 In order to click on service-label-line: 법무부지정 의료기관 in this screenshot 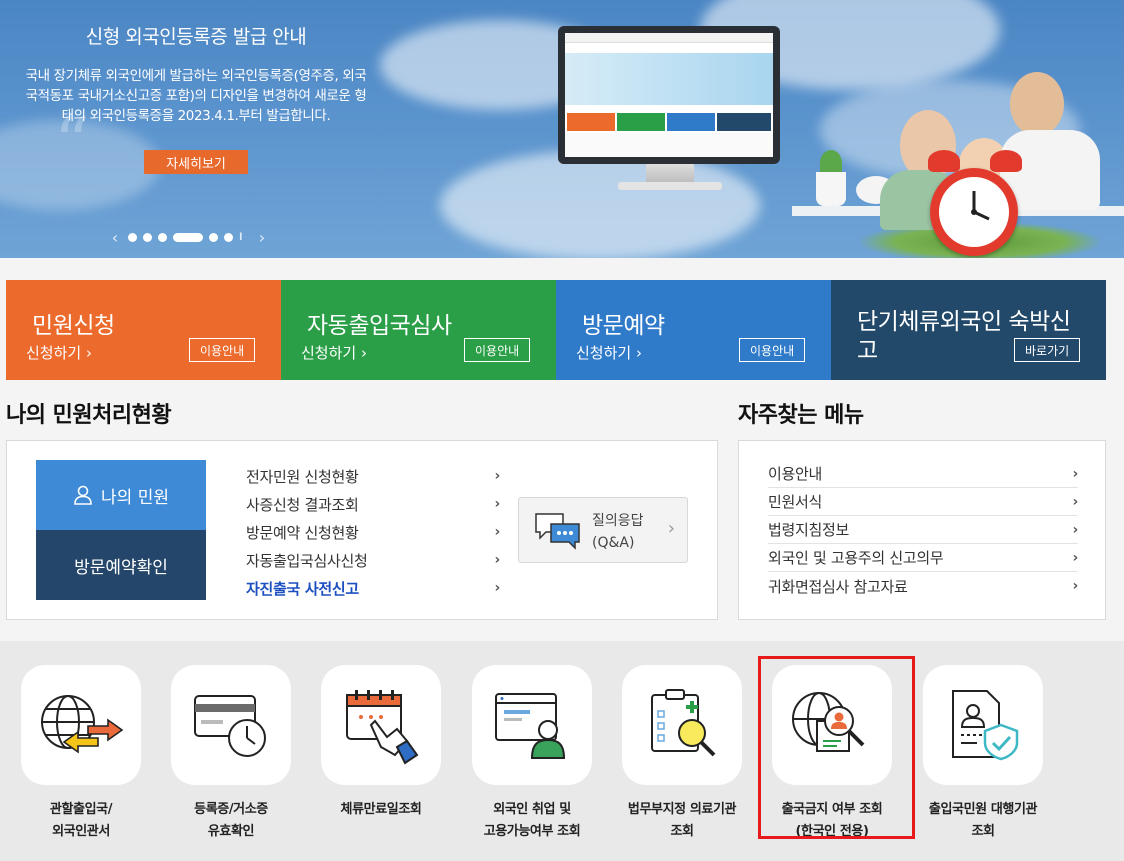, I will do `click(682, 809)`.